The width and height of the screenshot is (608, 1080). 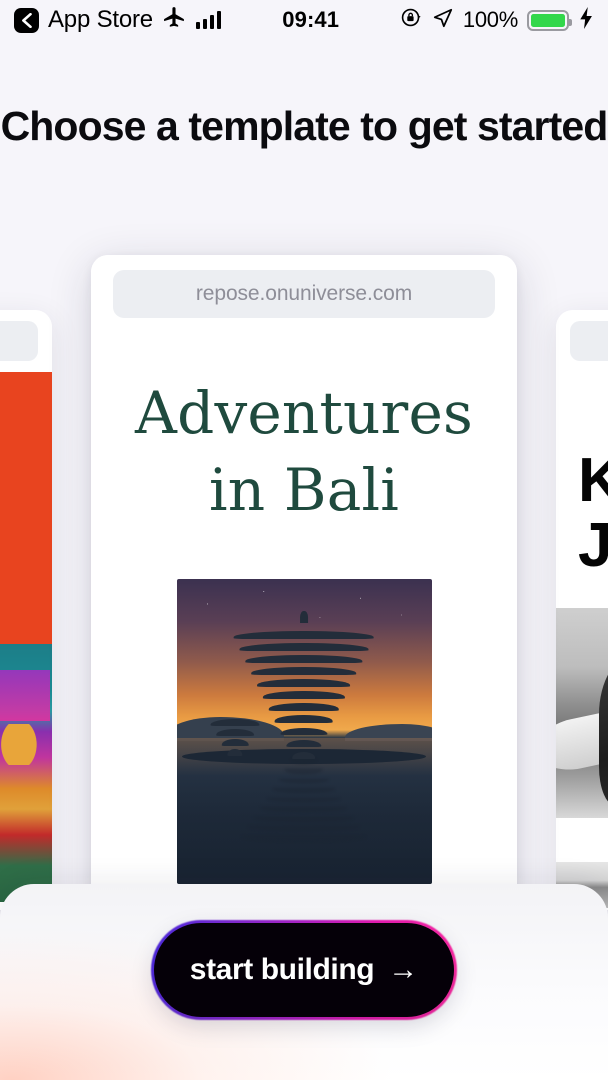 What do you see at coordinates (403, 969) in the screenshot?
I see `arrow-right-icon: →` at bounding box center [403, 969].